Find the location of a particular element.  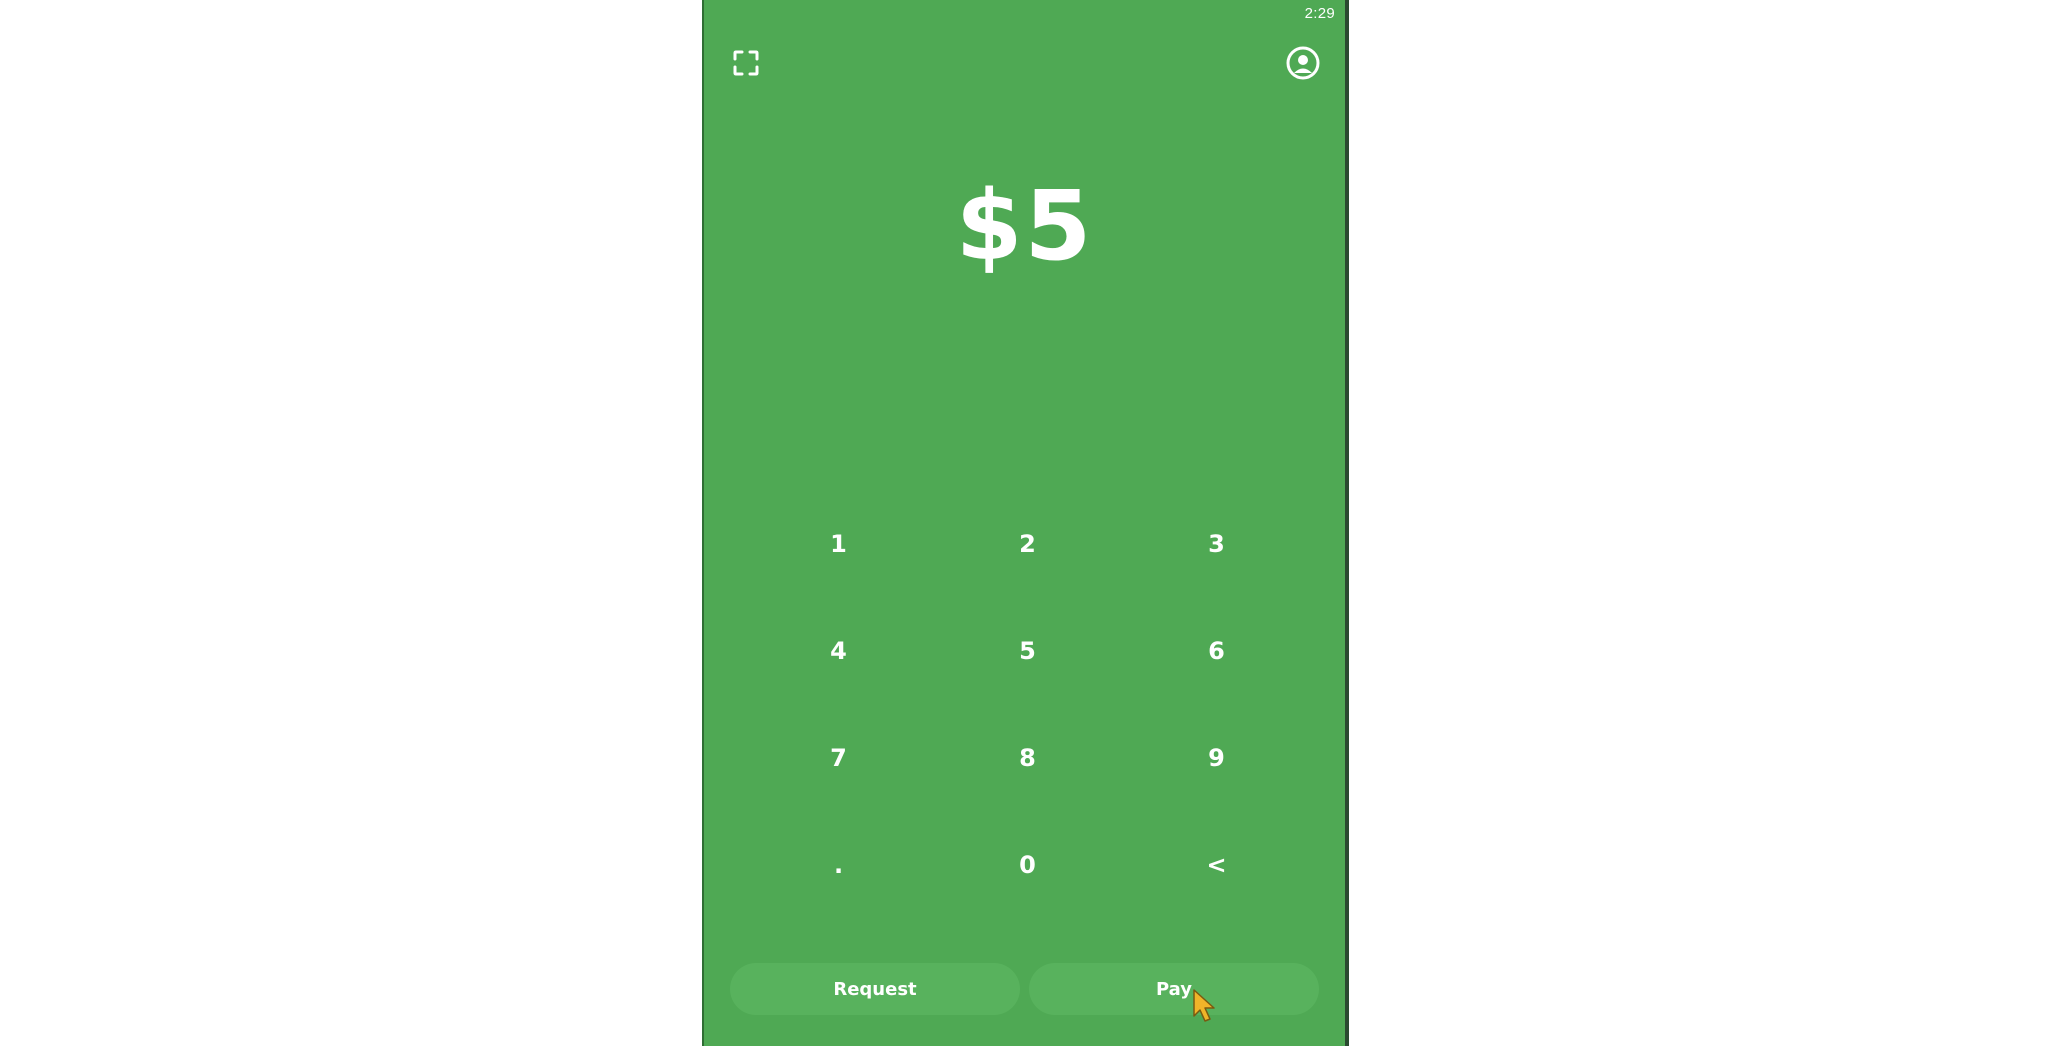

status-time: 2:29 is located at coordinates (1319, 13).